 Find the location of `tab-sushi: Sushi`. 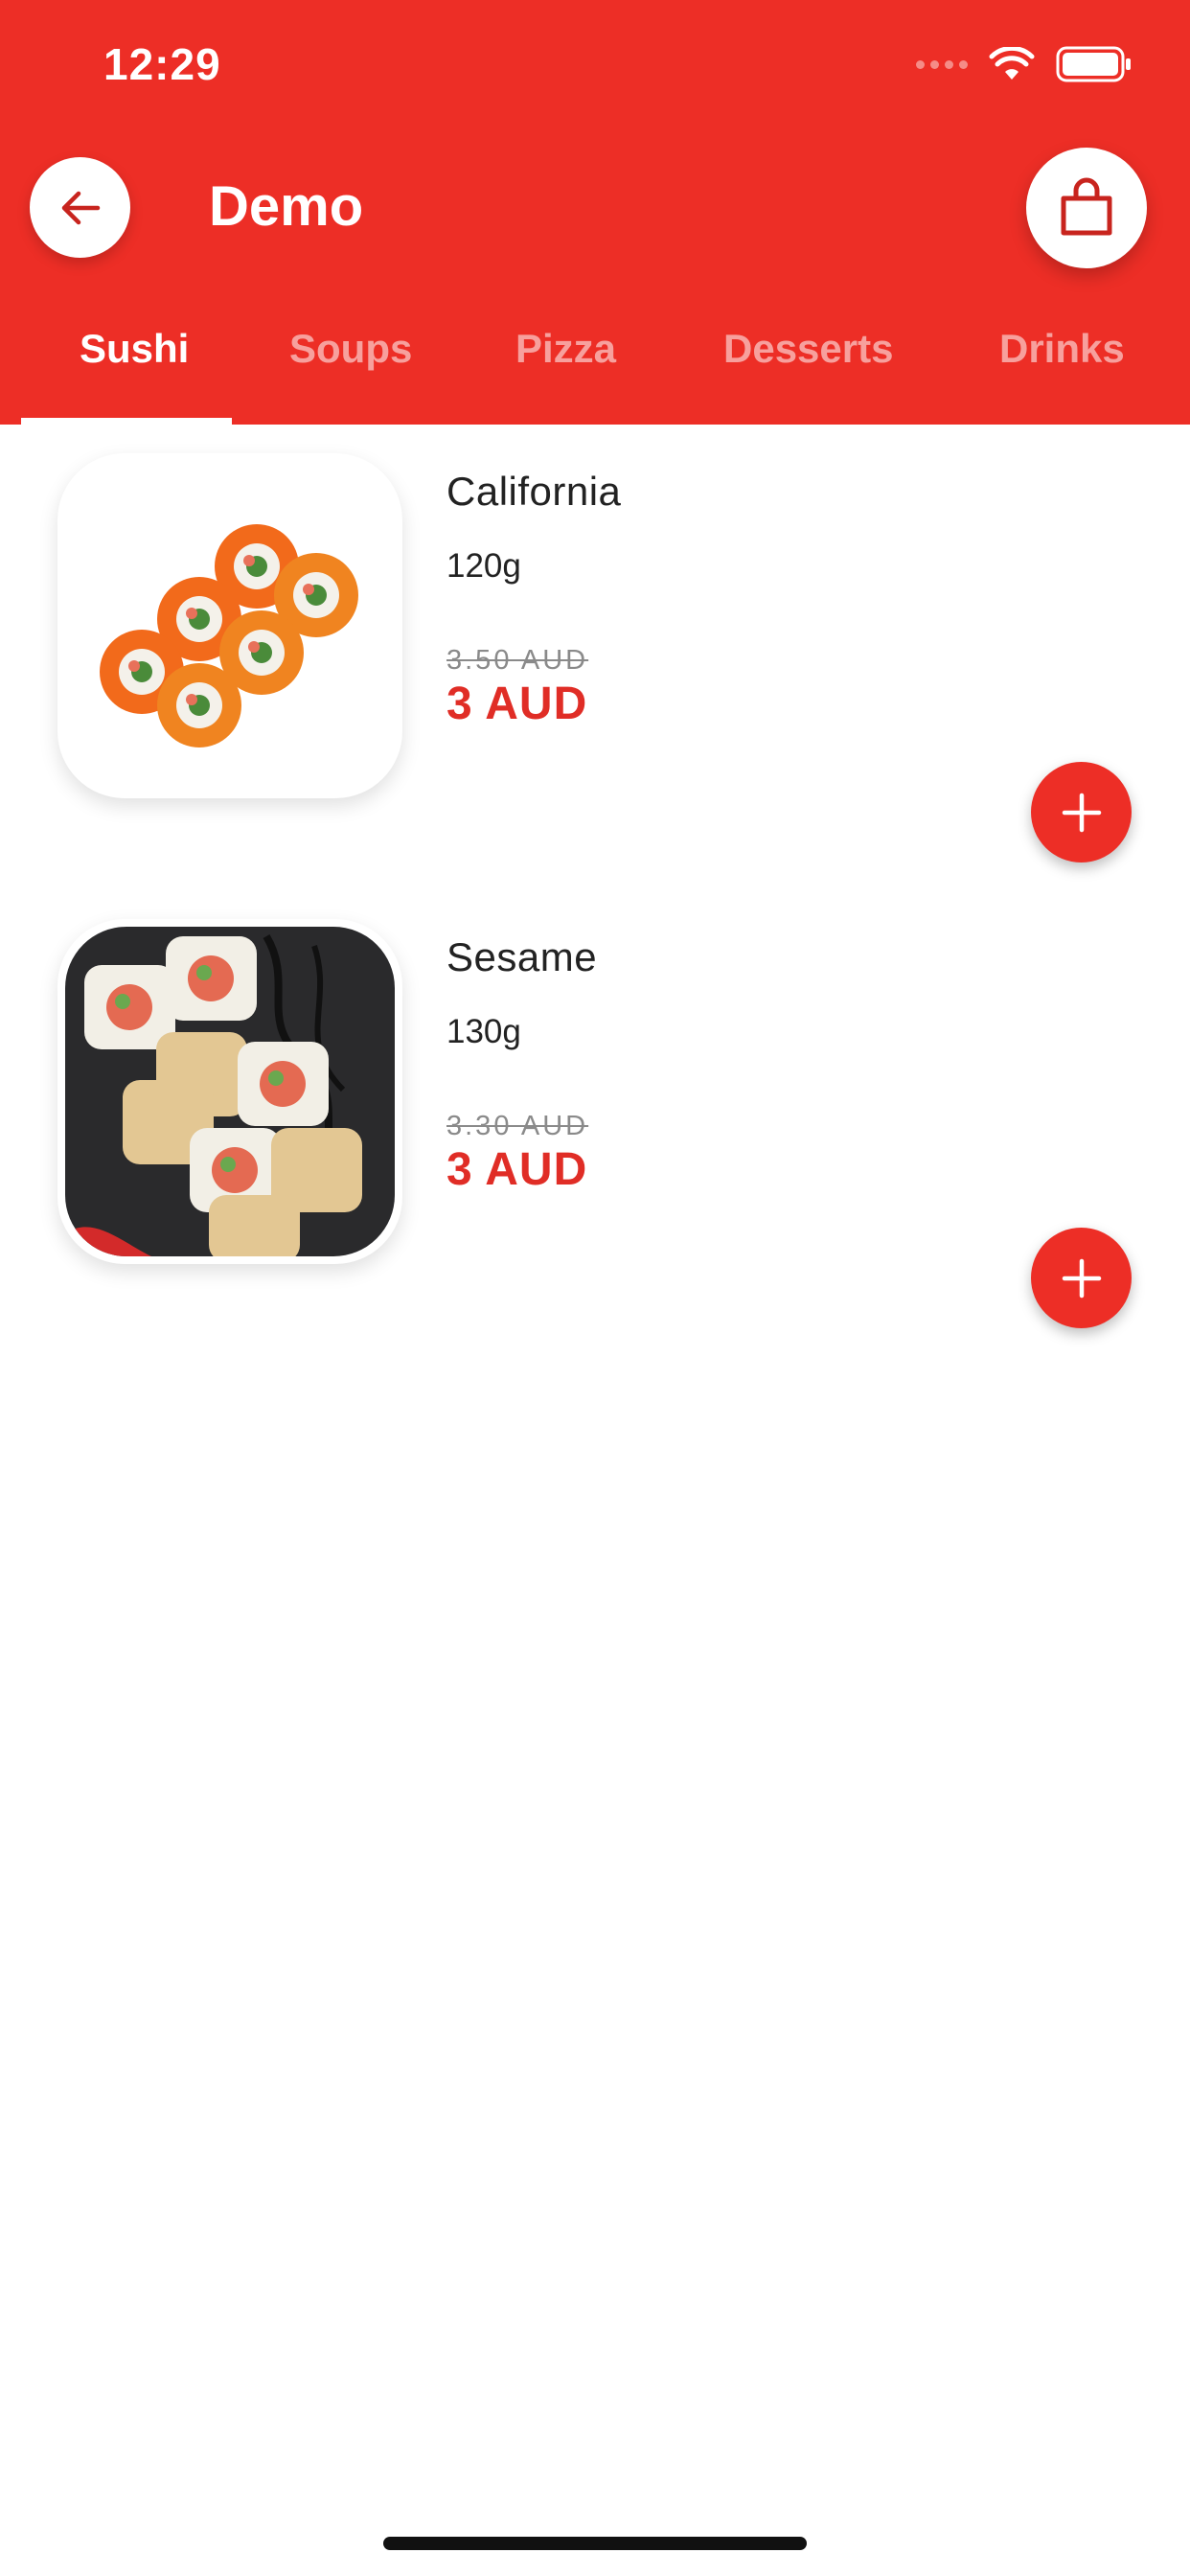

tab-sushi: Sushi is located at coordinates (135, 349).